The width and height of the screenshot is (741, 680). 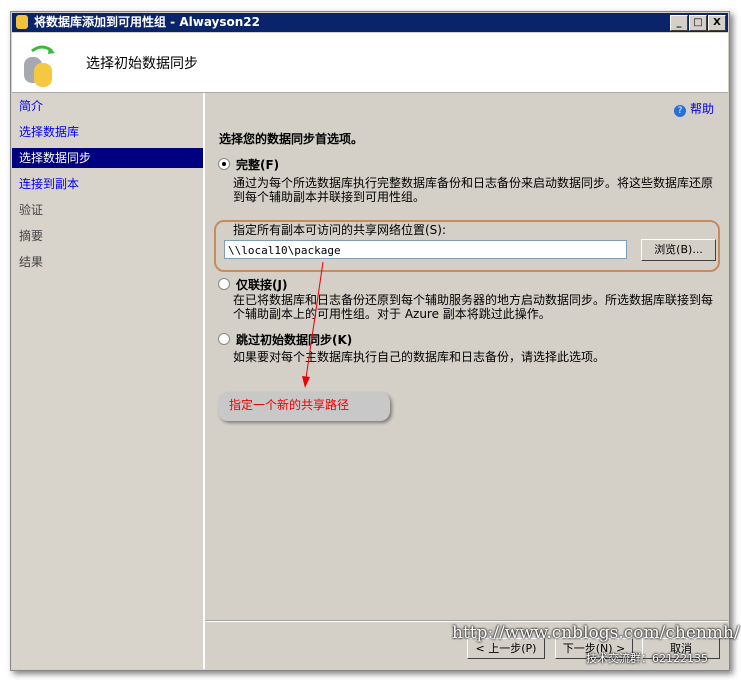 What do you see at coordinates (304, 406) in the screenshot?
I see `annotation-callout: 指定一个新的共享路径` at bounding box center [304, 406].